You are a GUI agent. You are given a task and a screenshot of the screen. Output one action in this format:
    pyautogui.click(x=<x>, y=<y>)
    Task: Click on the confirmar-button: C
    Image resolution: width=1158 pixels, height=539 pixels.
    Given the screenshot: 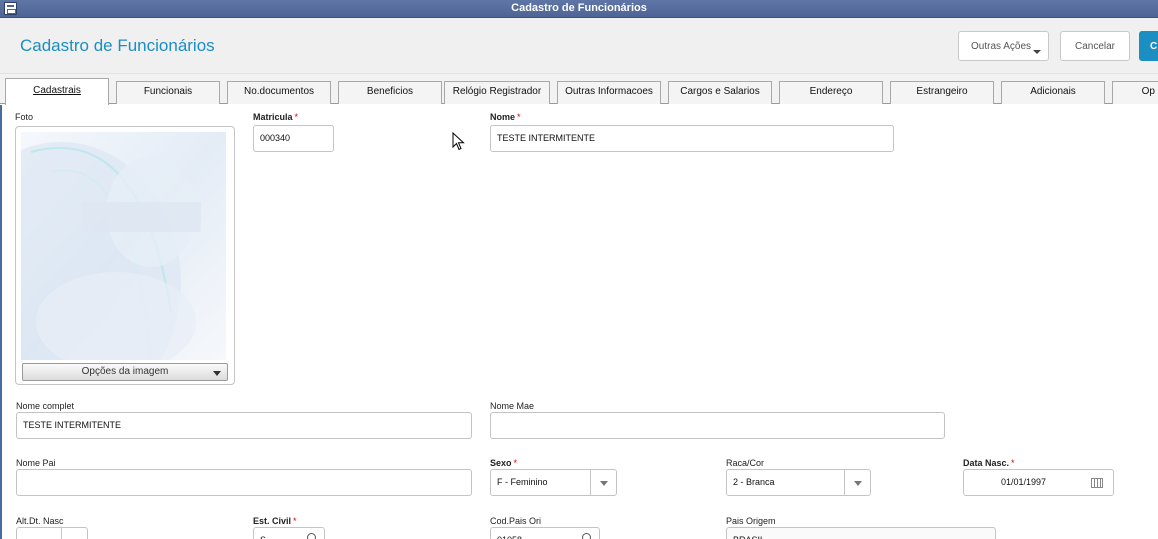 What is the action you would take?
    pyautogui.click(x=1148, y=46)
    